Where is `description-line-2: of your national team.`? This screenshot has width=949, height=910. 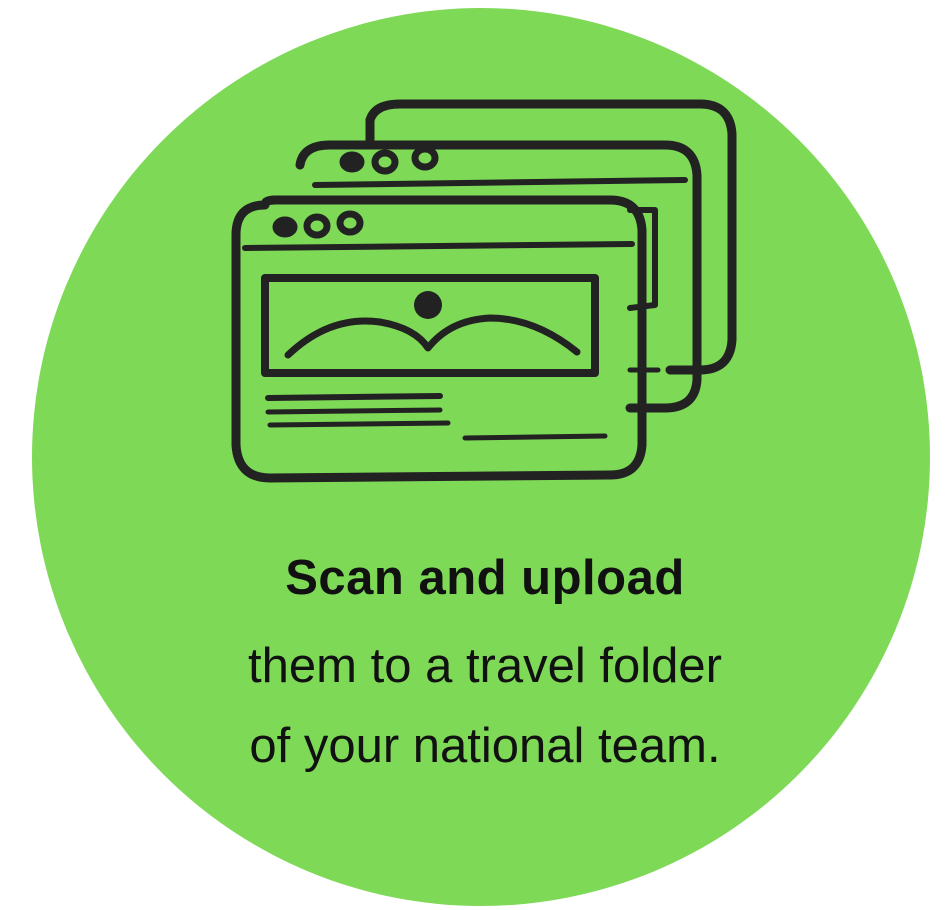 description-line-2: of your national team. is located at coordinates (485, 746).